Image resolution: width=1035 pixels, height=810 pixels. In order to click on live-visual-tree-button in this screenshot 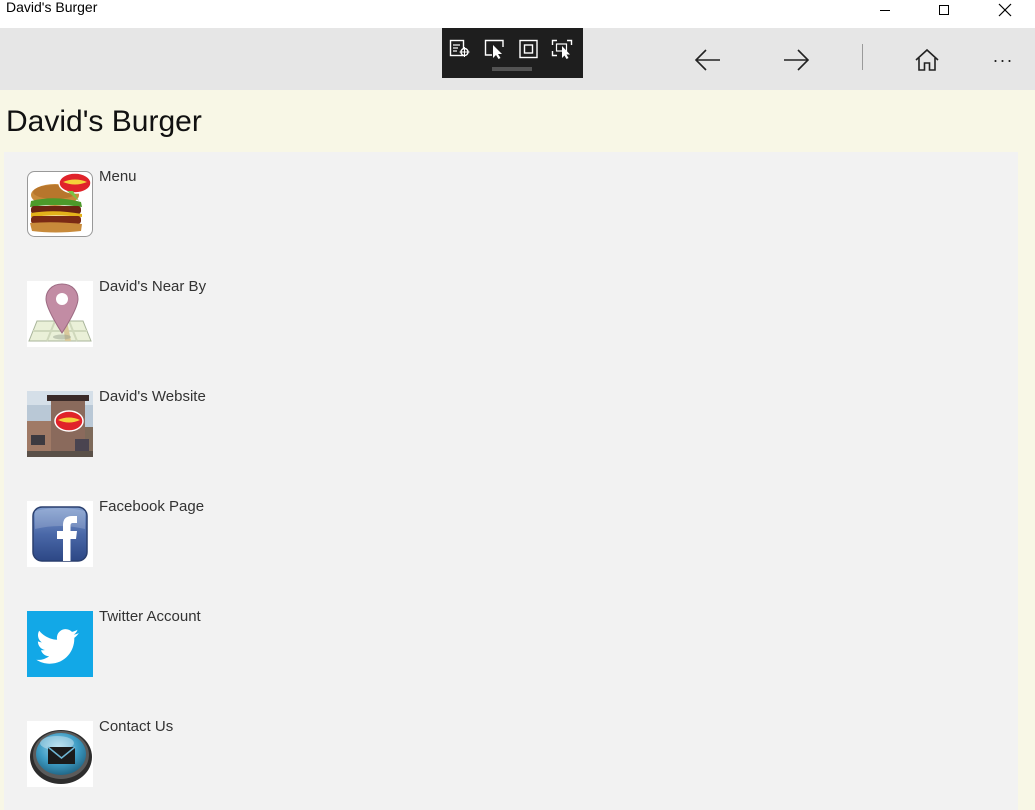, I will do `click(460, 49)`.